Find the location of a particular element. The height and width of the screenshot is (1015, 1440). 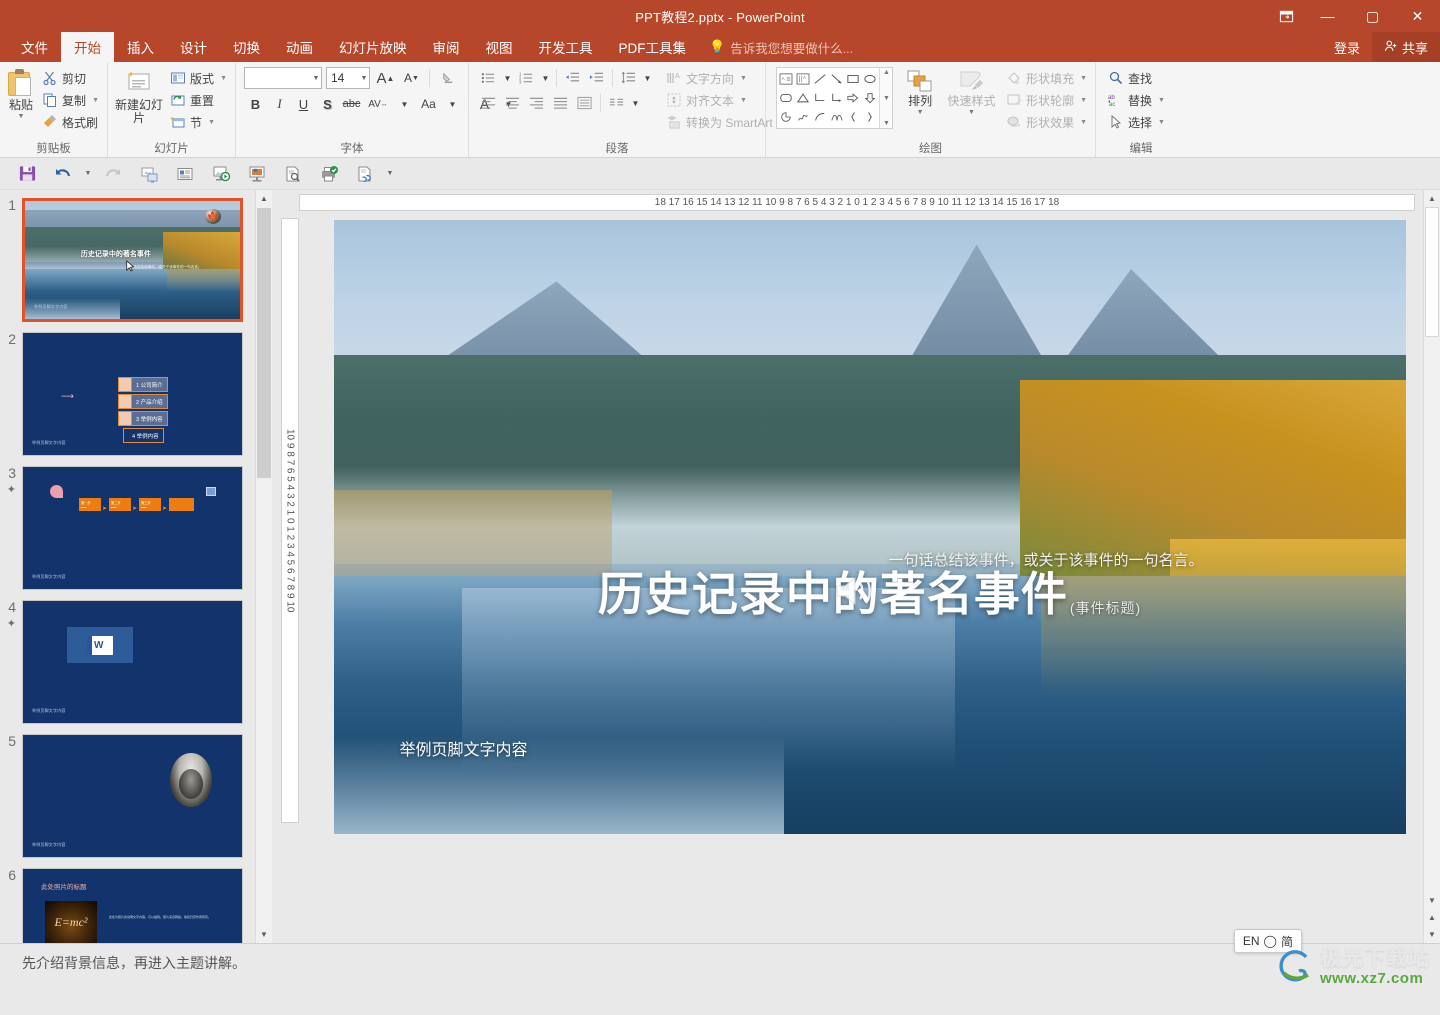

customize-qat-icon: ▼ is located at coordinates (390, 173).